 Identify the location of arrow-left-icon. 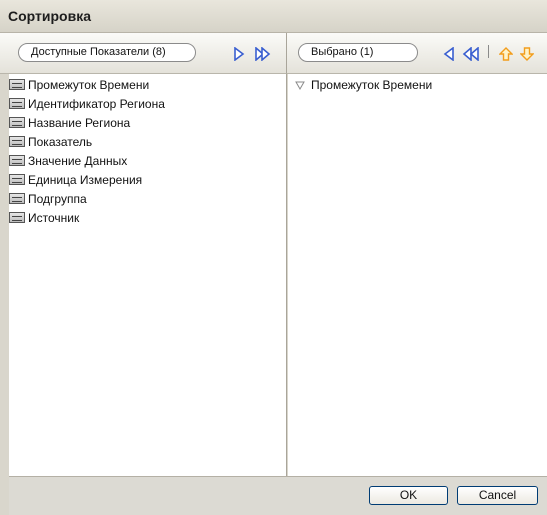
(448, 54).